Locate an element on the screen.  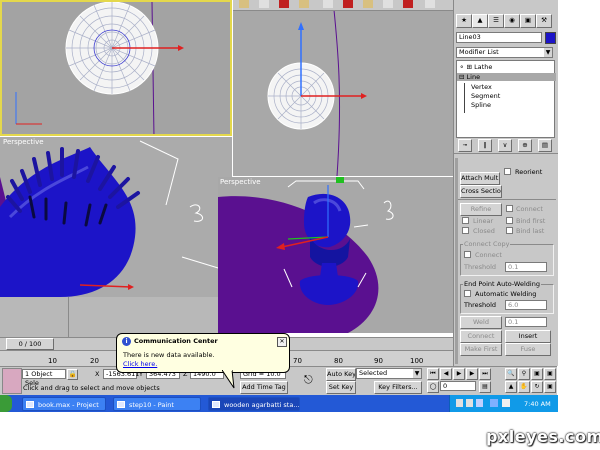
viewport-top is located at coordinates (116, 68).